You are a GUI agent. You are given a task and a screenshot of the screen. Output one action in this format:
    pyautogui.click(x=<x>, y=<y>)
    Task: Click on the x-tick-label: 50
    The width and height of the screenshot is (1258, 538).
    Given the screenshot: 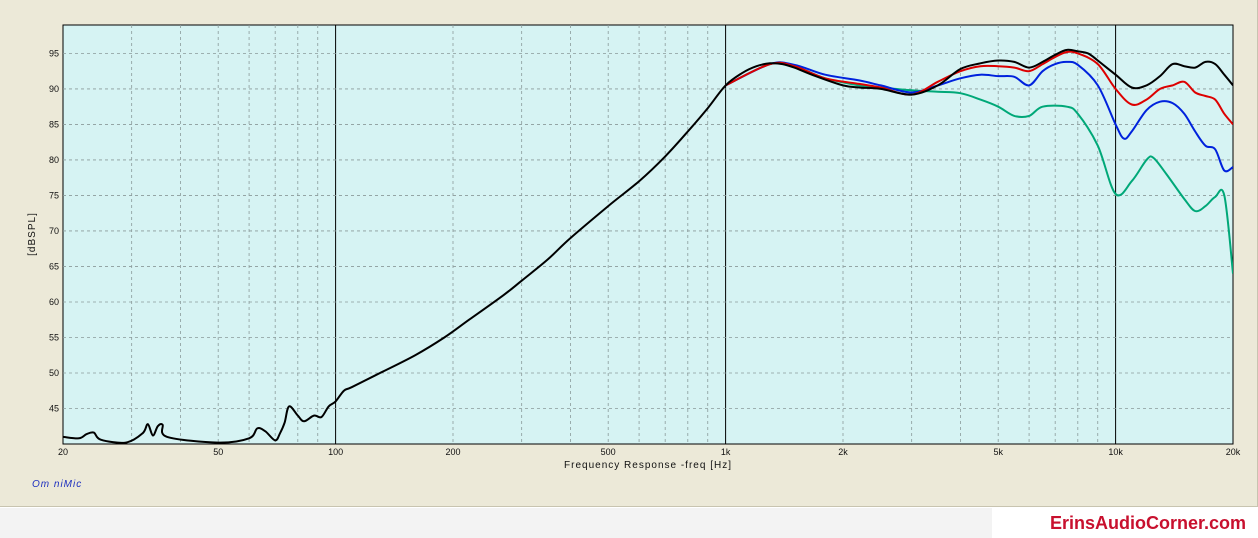 What is the action you would take?
    pyautogui.click(x=218, y=452)
    